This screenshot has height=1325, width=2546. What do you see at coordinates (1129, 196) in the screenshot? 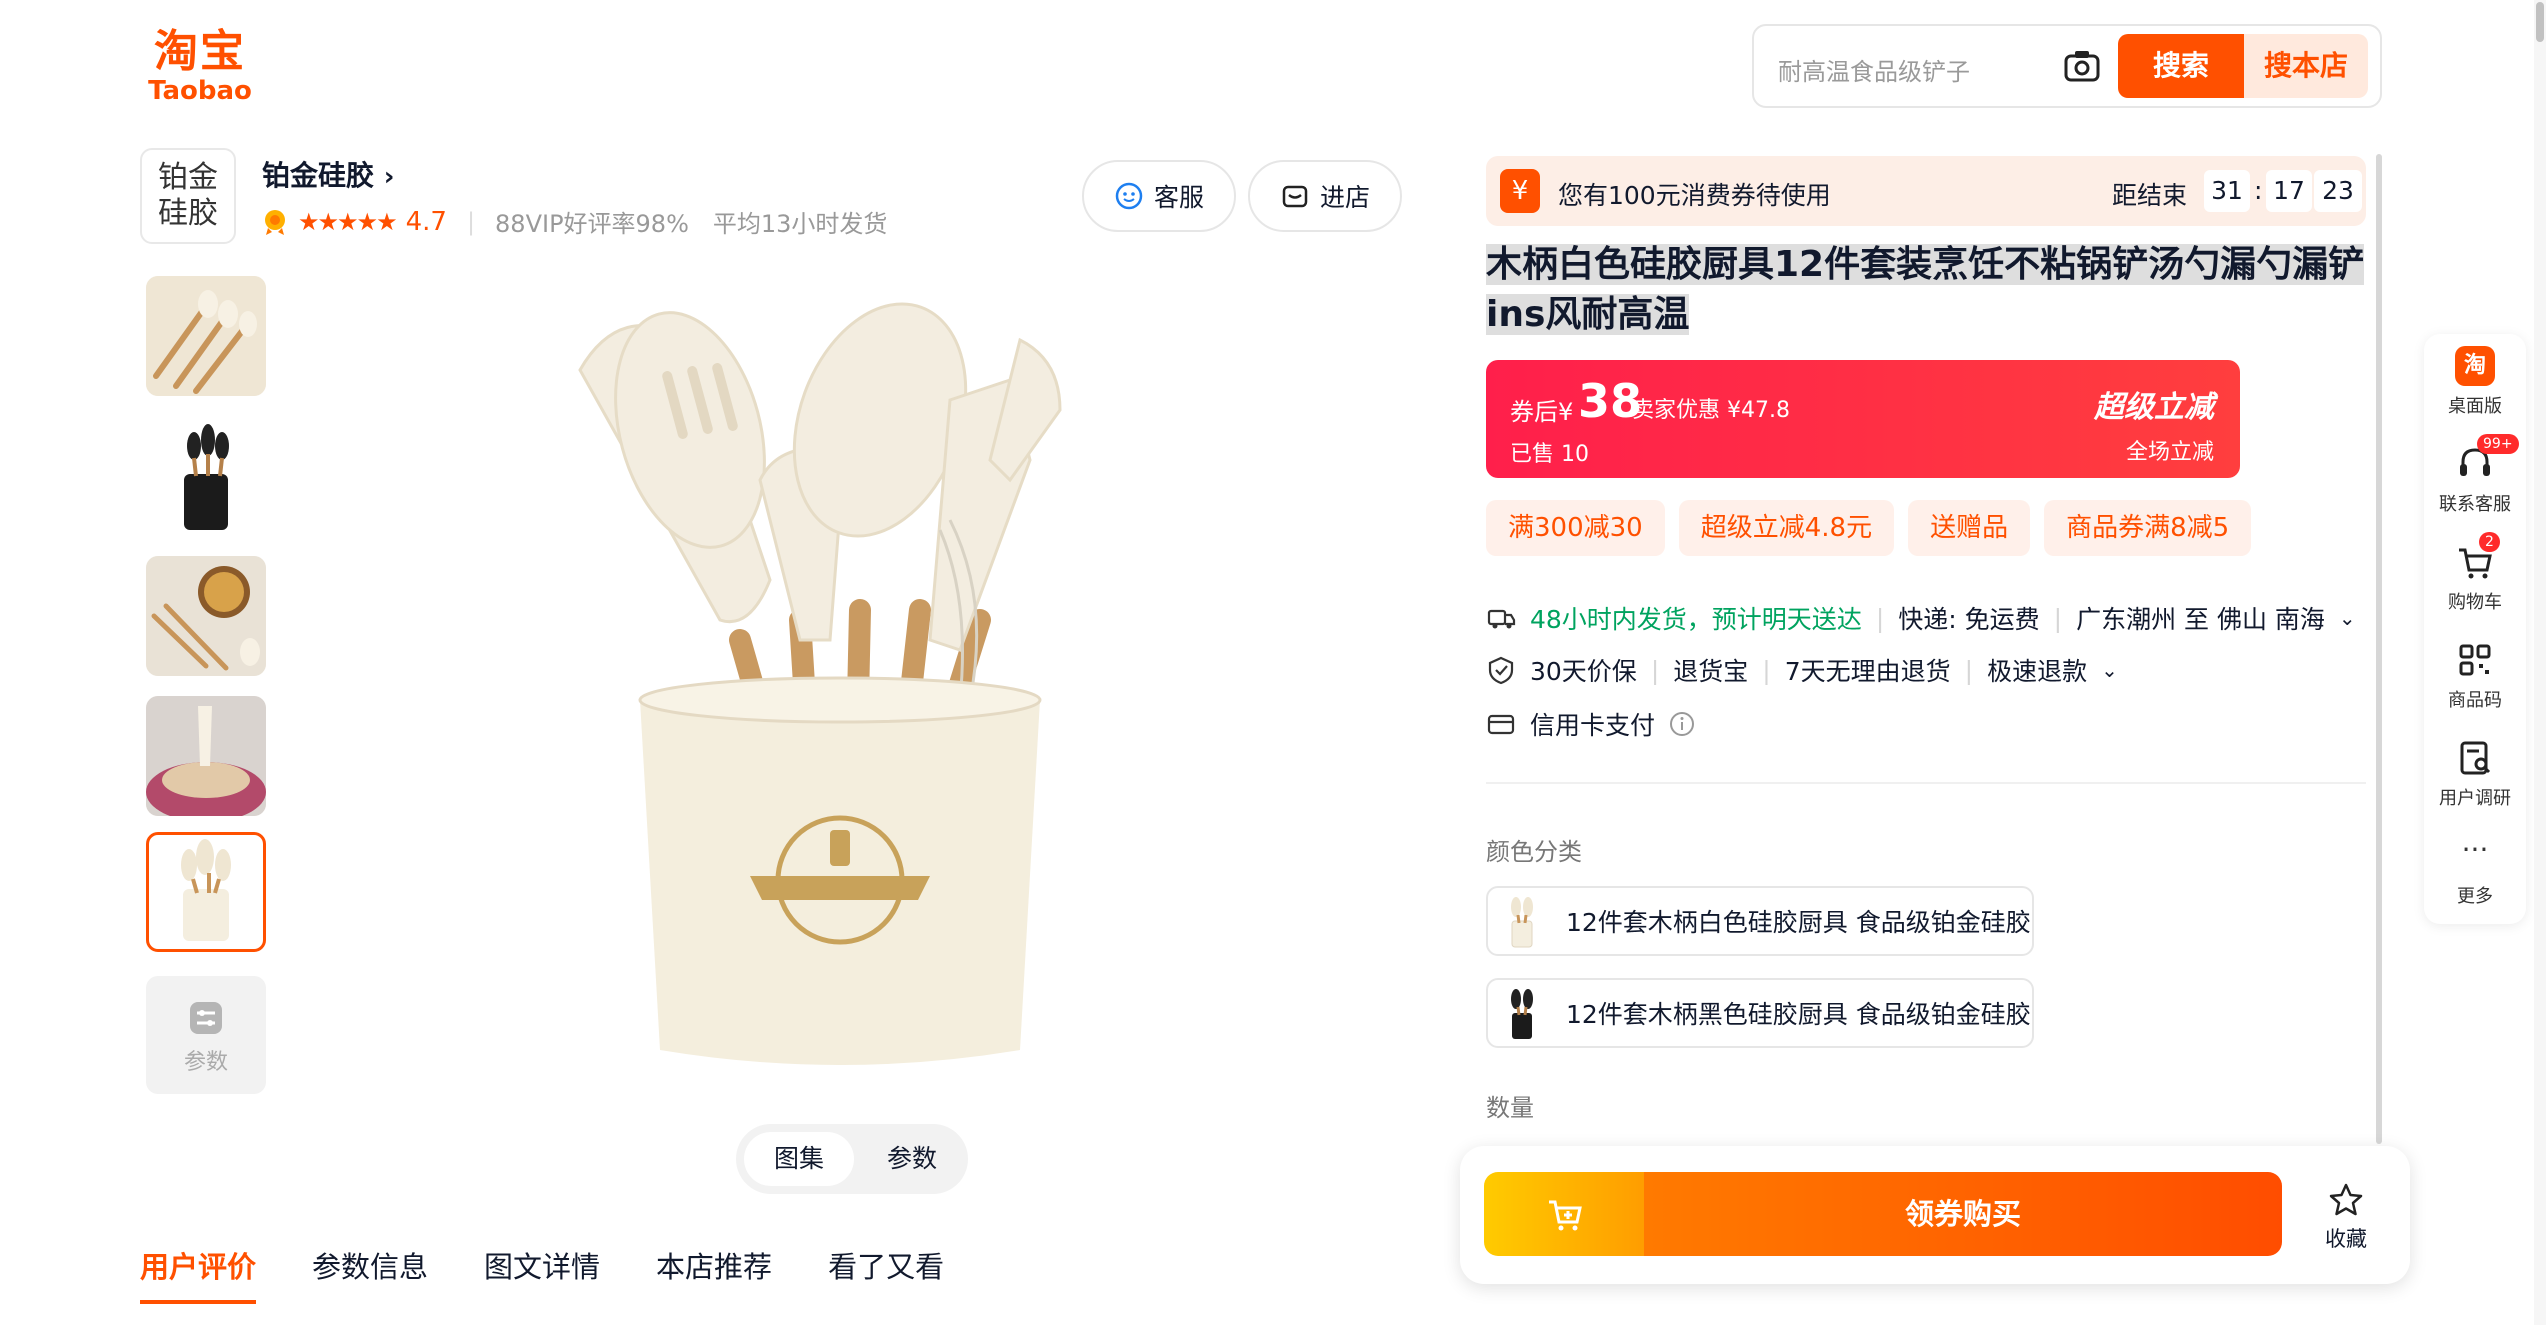
I see `service-icon` at bounding box center [1129, 196].